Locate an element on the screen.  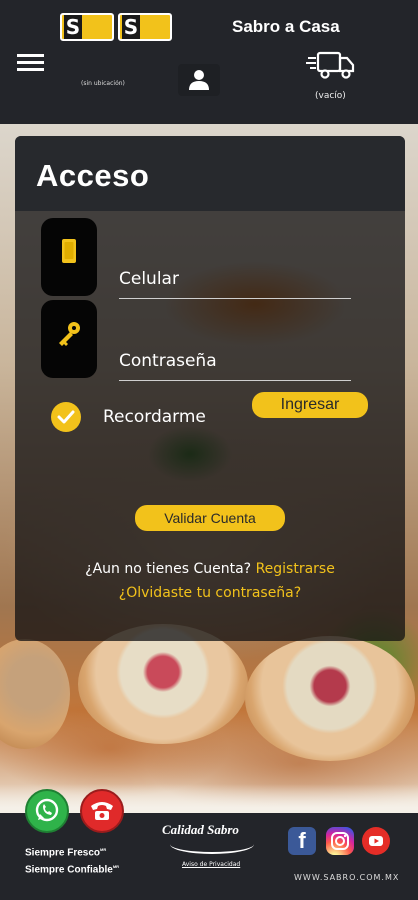
quality-brand: Calidad Sabro is located at coordinates (200, 829).